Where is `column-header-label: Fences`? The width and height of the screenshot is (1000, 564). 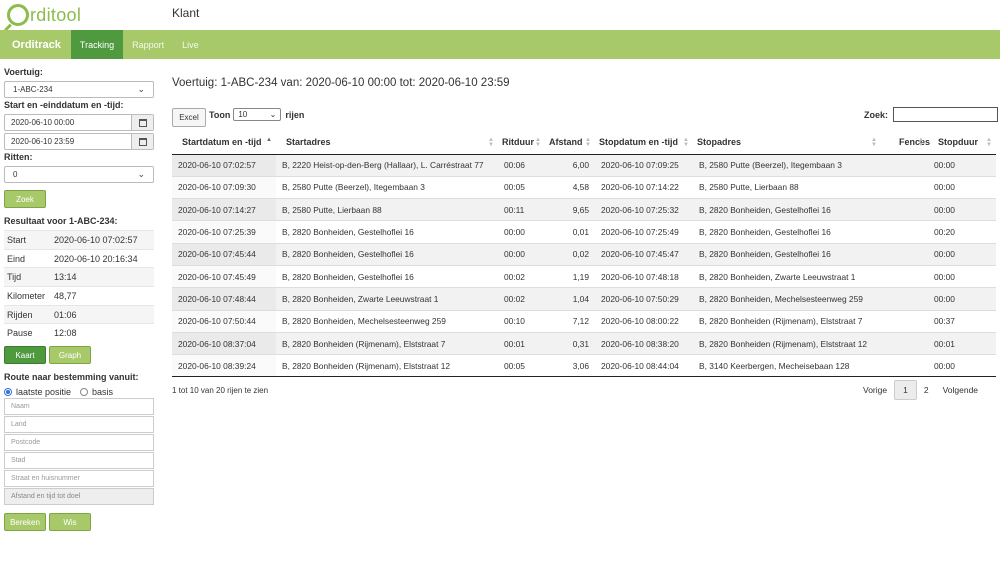
column-header-label: Fences is located at coordinates (915, 142).